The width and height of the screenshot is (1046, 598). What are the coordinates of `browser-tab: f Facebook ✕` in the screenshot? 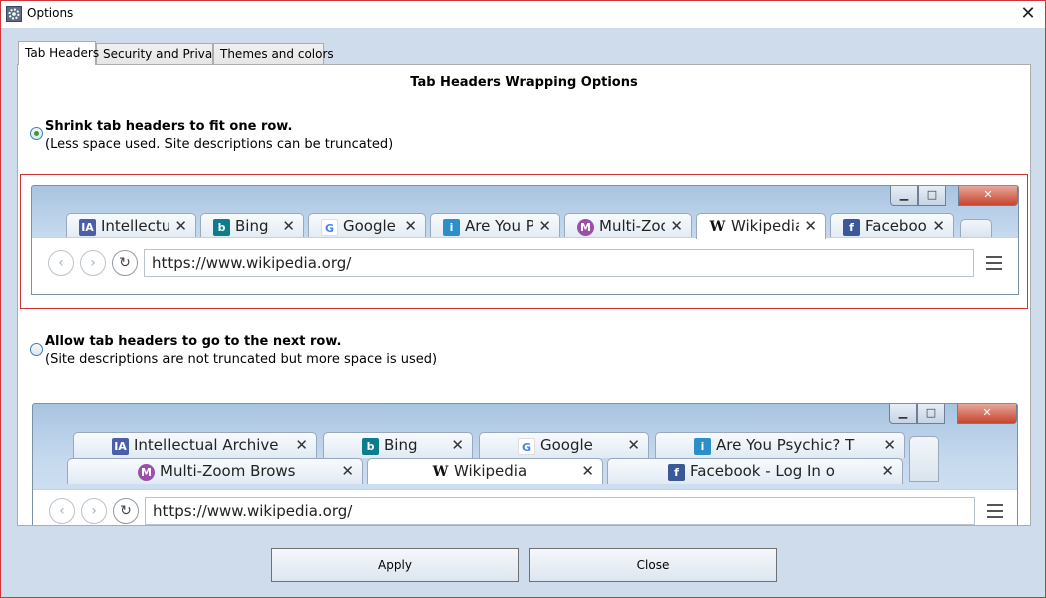 It's located at (892, 226).